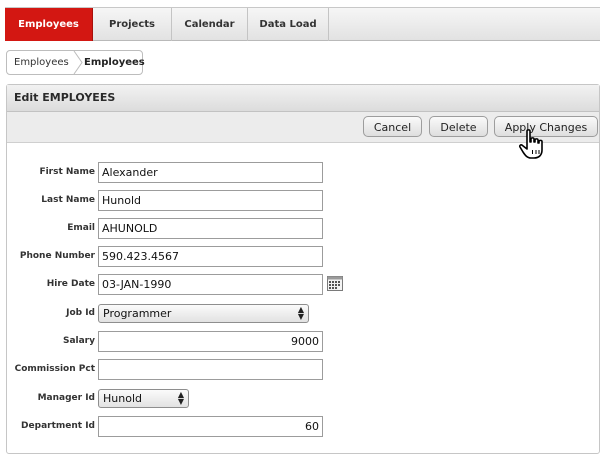 Image resolution: width=600 pixels, height=454 pixels. I want to click on email-label: Email, so click(81, 228).